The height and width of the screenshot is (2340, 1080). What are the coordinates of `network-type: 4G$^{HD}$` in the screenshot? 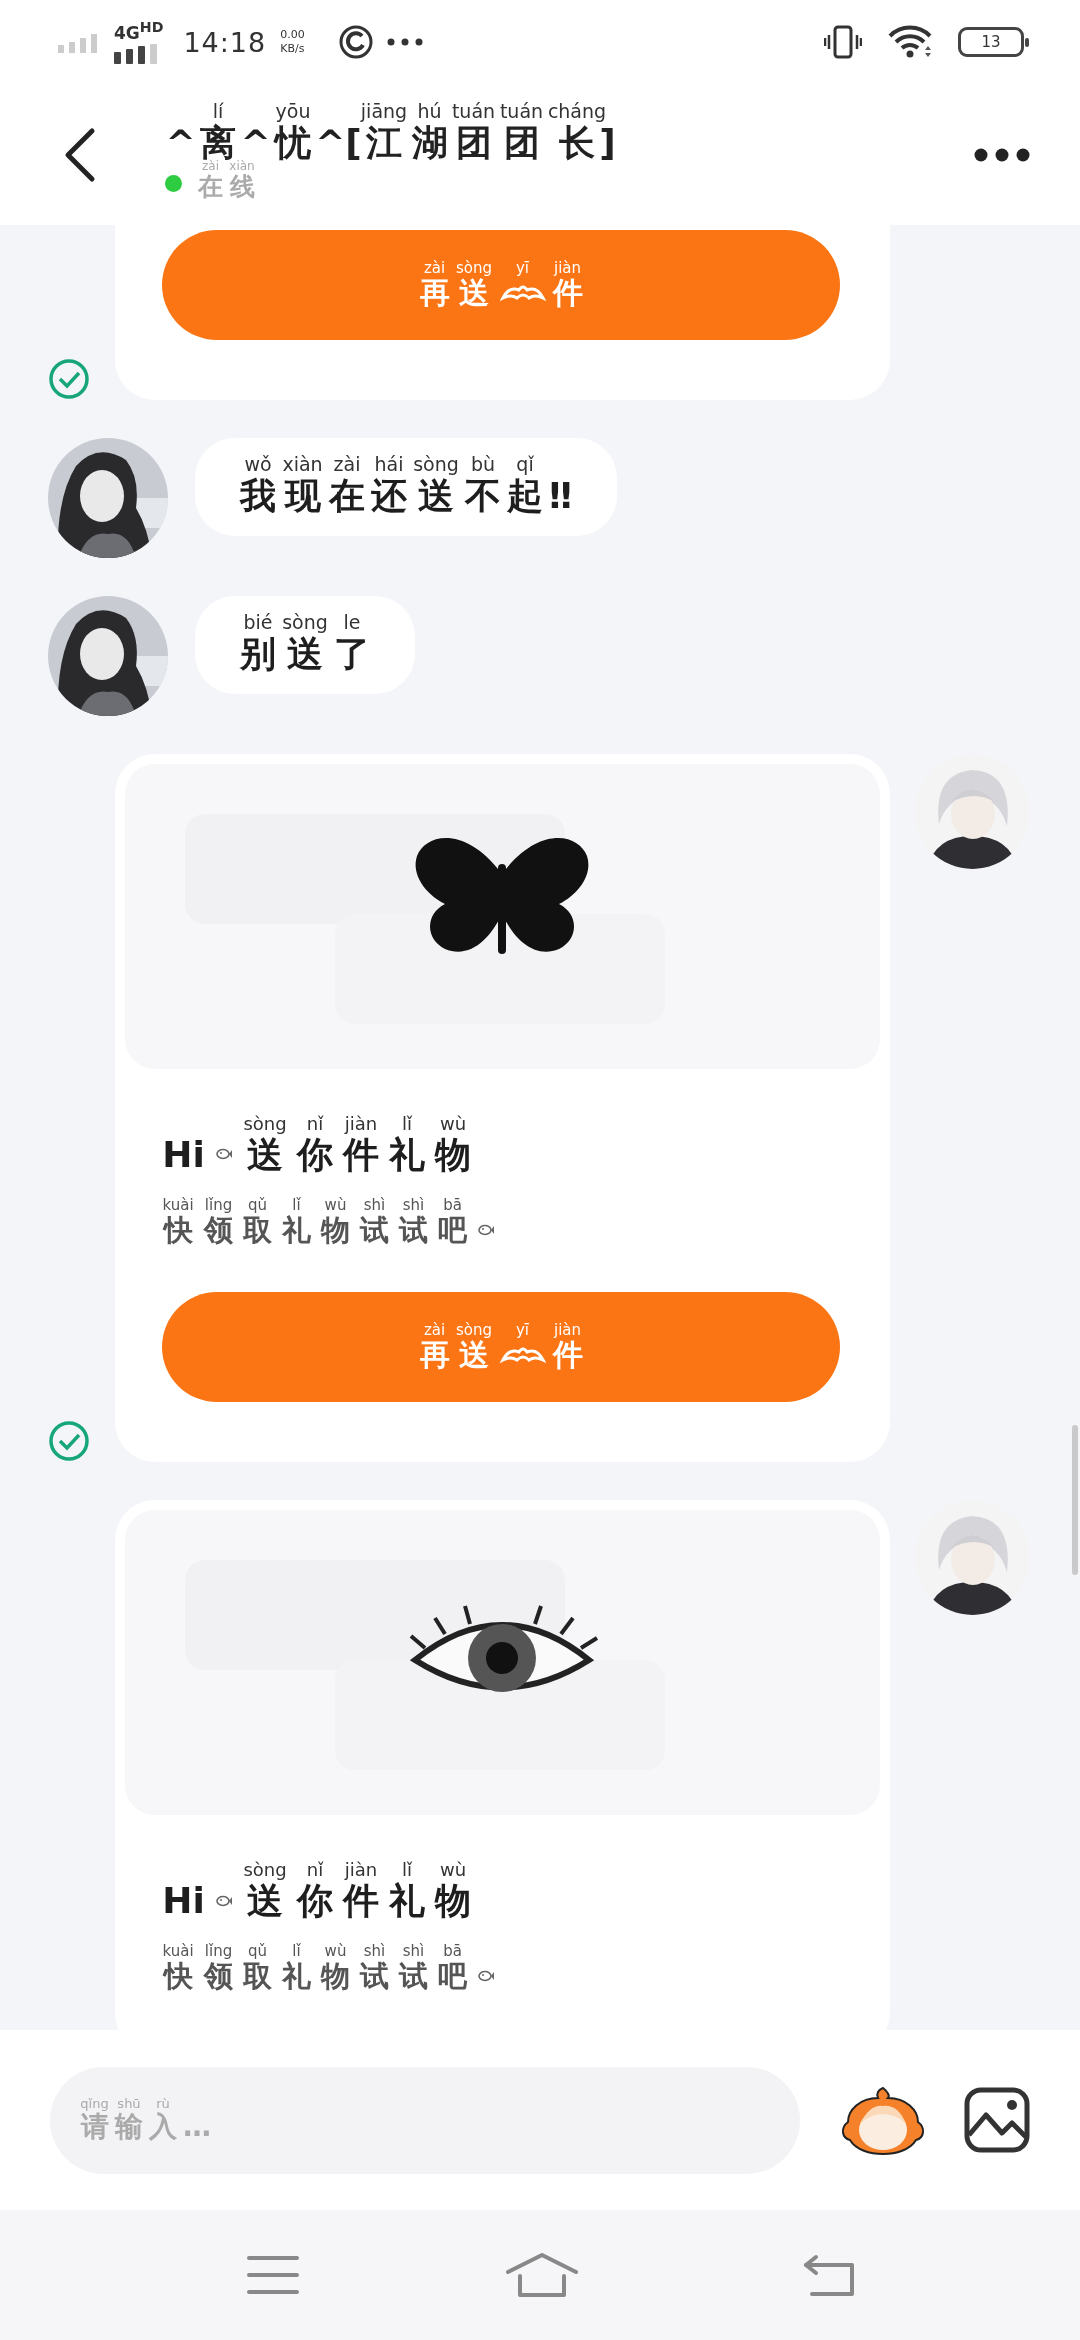 It's located at (139, 31).